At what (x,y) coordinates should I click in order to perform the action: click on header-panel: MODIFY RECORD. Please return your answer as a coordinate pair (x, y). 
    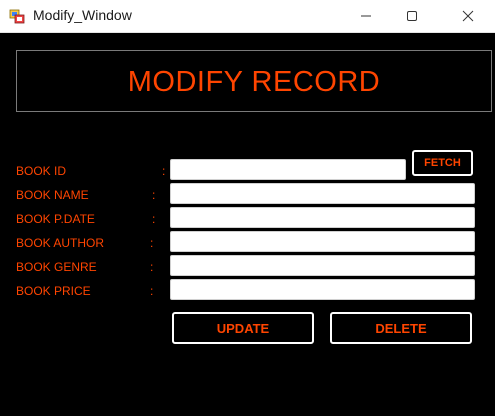
    Looking at the image, I should click on (254, 81).